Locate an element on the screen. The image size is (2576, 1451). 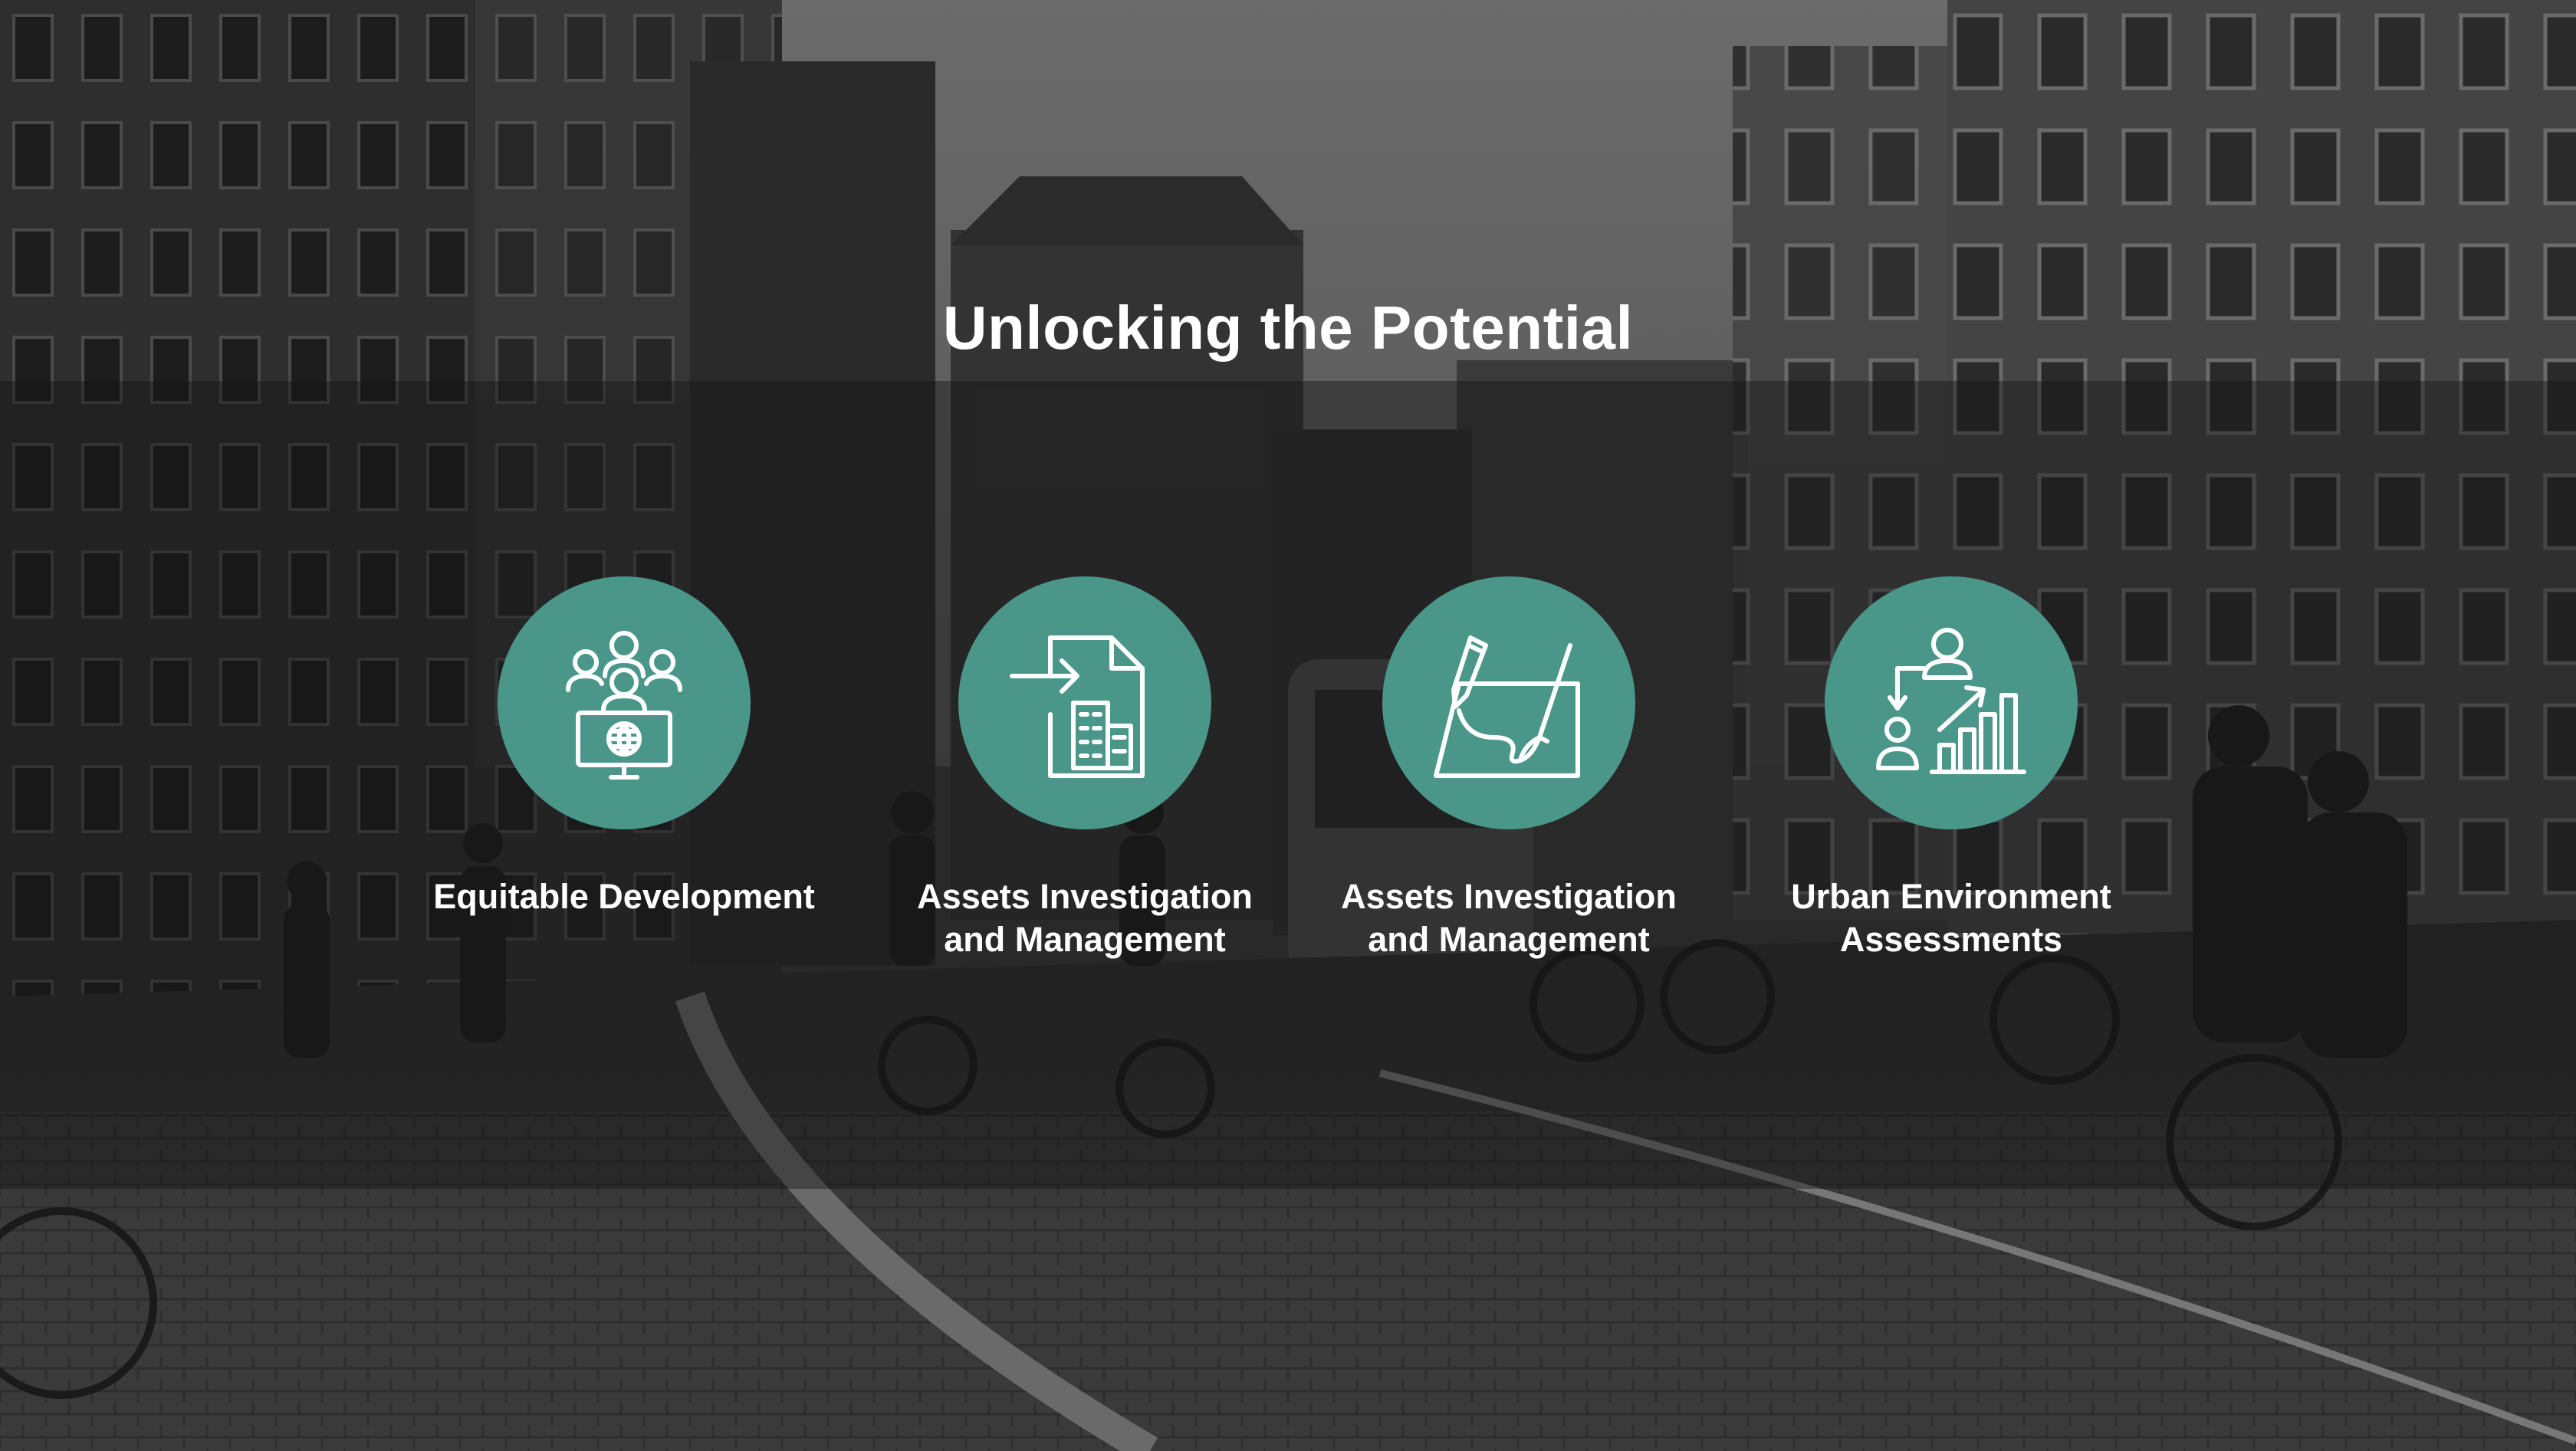
feature-card-urban-environment: Urban Environment Assessments is located at coordinates (1951, 769).